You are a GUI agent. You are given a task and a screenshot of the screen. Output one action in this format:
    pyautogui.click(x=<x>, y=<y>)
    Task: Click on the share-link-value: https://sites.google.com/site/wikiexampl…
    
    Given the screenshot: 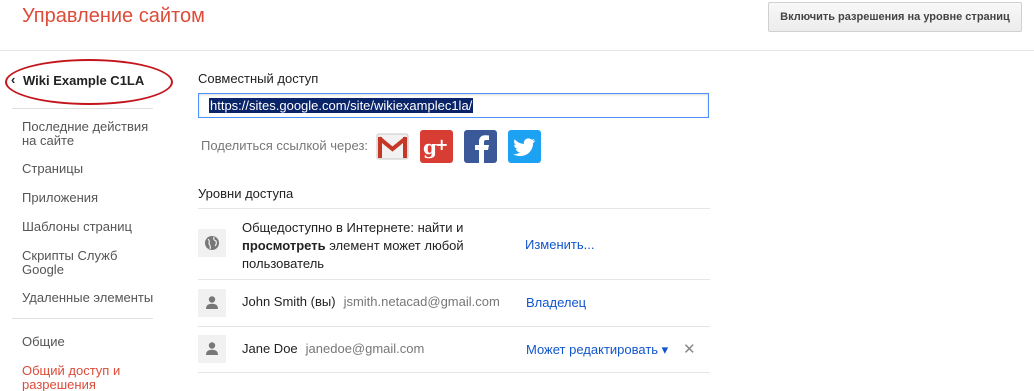 What is the action you would take?
    pyautogui.click(x=341, y=105)
    